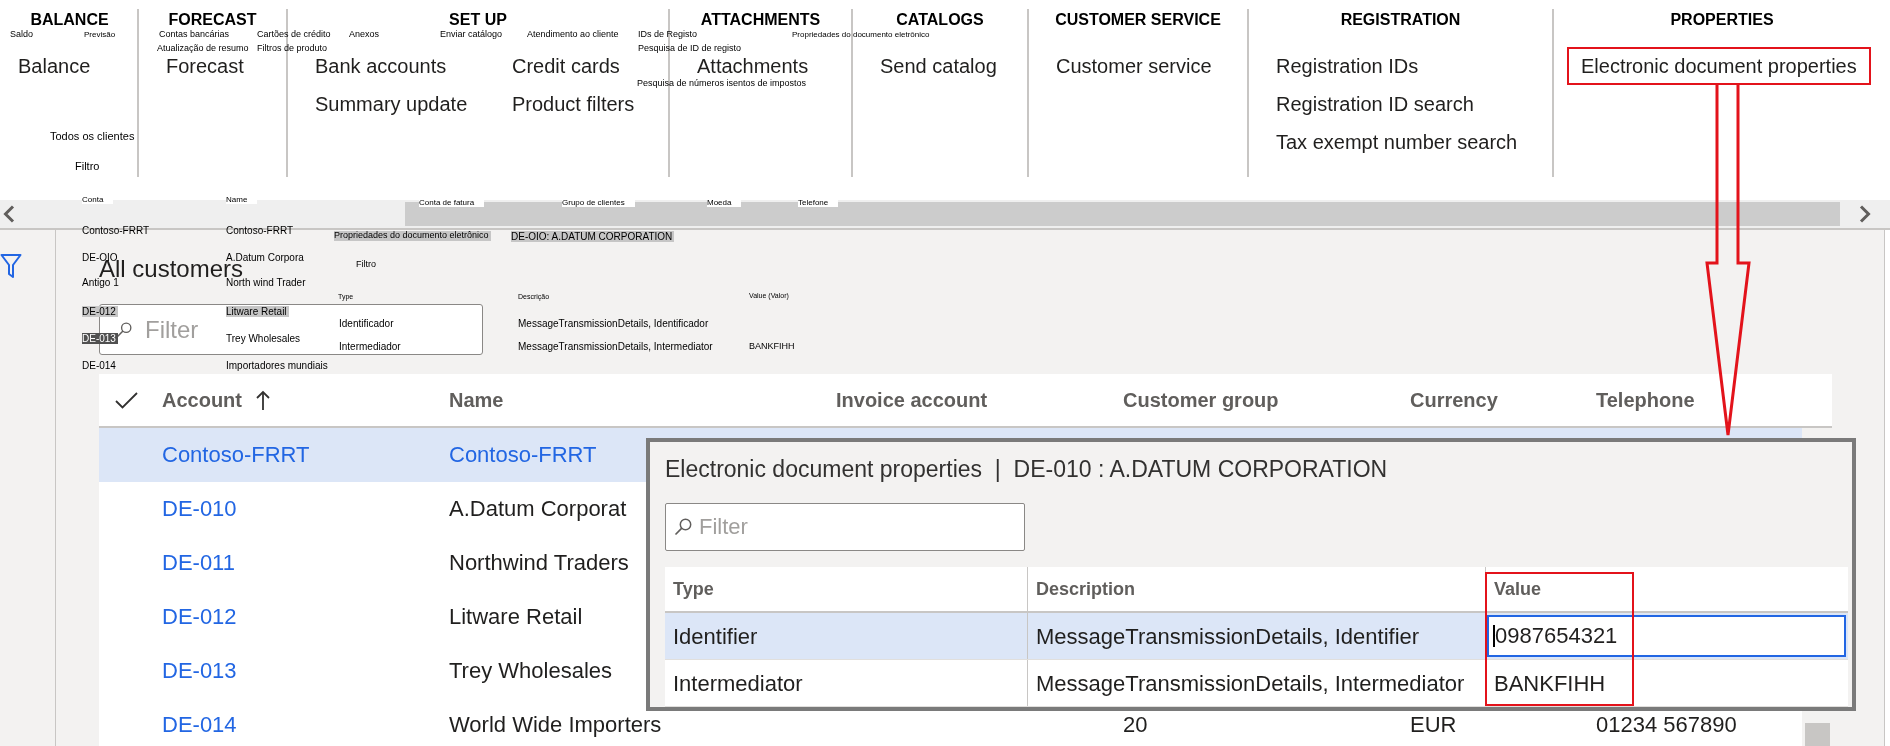 This screenshot has width=1890, height=746. Describe the element at coordinates (722, 84) in the screenshot. I see `overlay-label: Pesquisa de números isentos de impostos` at that location.